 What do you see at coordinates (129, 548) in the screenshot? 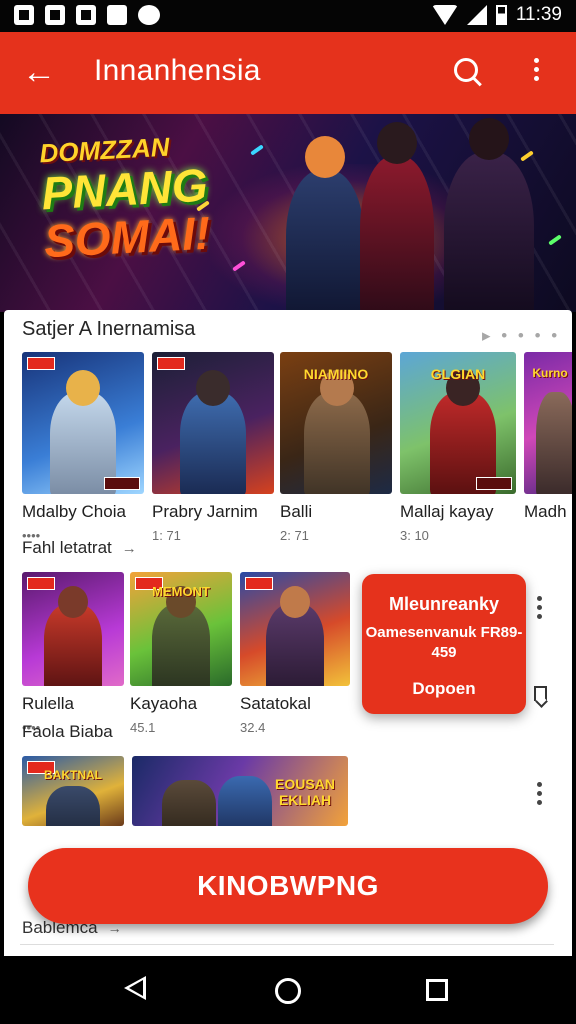
I see `chevron-right-icon: →` at bounding box center [129, 548].